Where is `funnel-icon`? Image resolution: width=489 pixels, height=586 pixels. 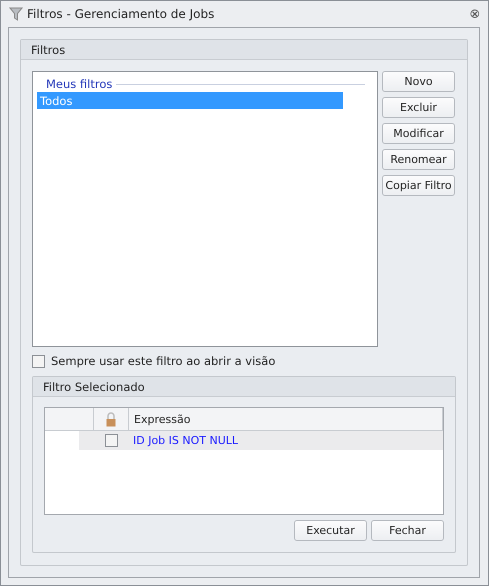
funnel-icon is located at coordinates (16, 14).